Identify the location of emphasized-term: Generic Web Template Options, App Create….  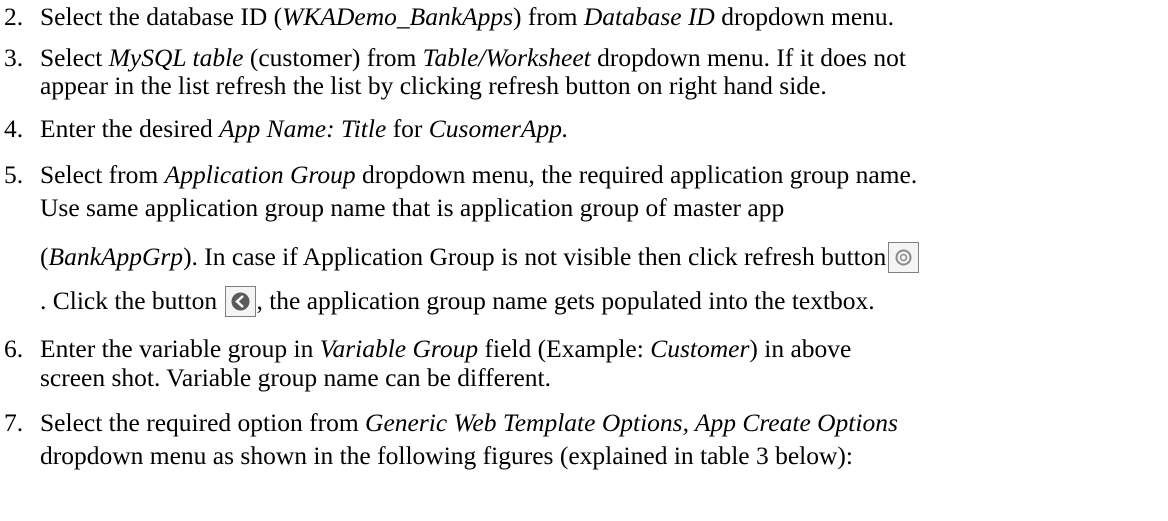
(631, 422).